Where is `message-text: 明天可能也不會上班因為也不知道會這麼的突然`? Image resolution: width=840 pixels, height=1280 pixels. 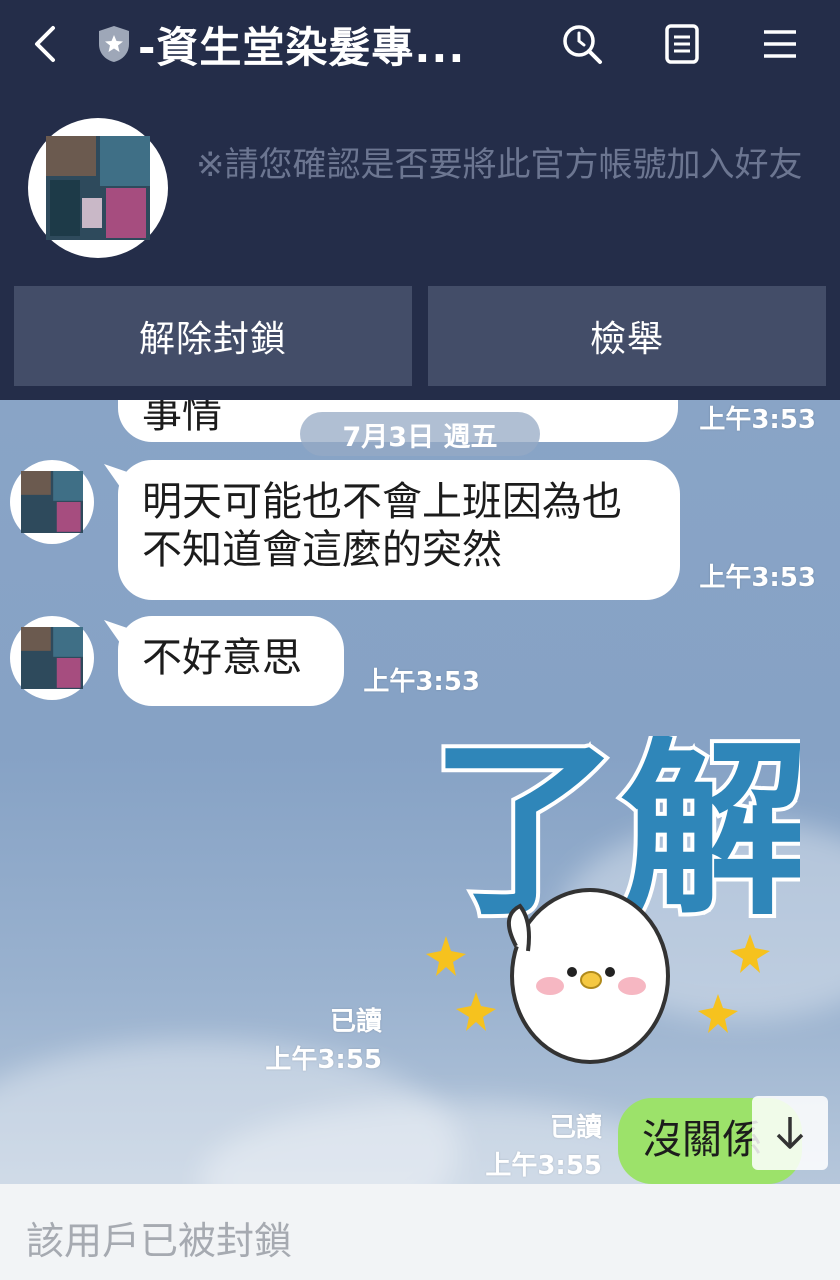 message-text: 明天可能也不會上班因為也不知道會這麼的突然 is located at coordinates (382, 526).